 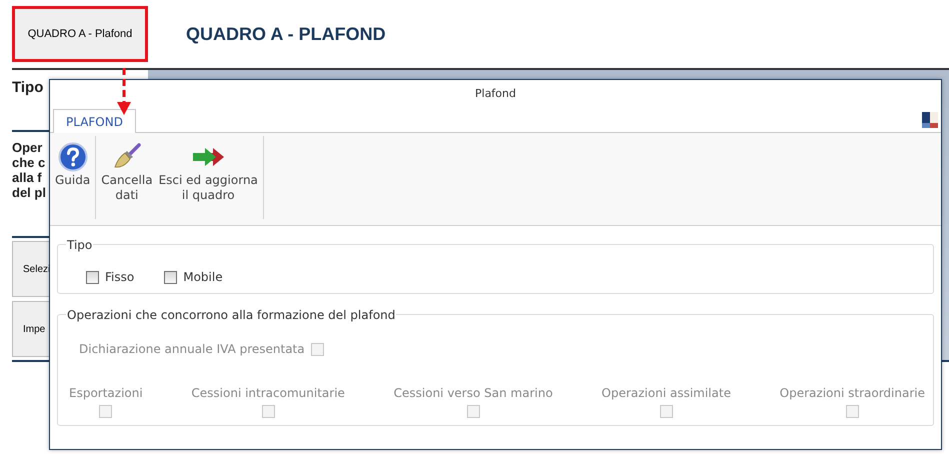 What do you see at coordinates (203, 277) in the screenshot?
I see `checkbox-label: Mobile` at bounding box center [203, 277].